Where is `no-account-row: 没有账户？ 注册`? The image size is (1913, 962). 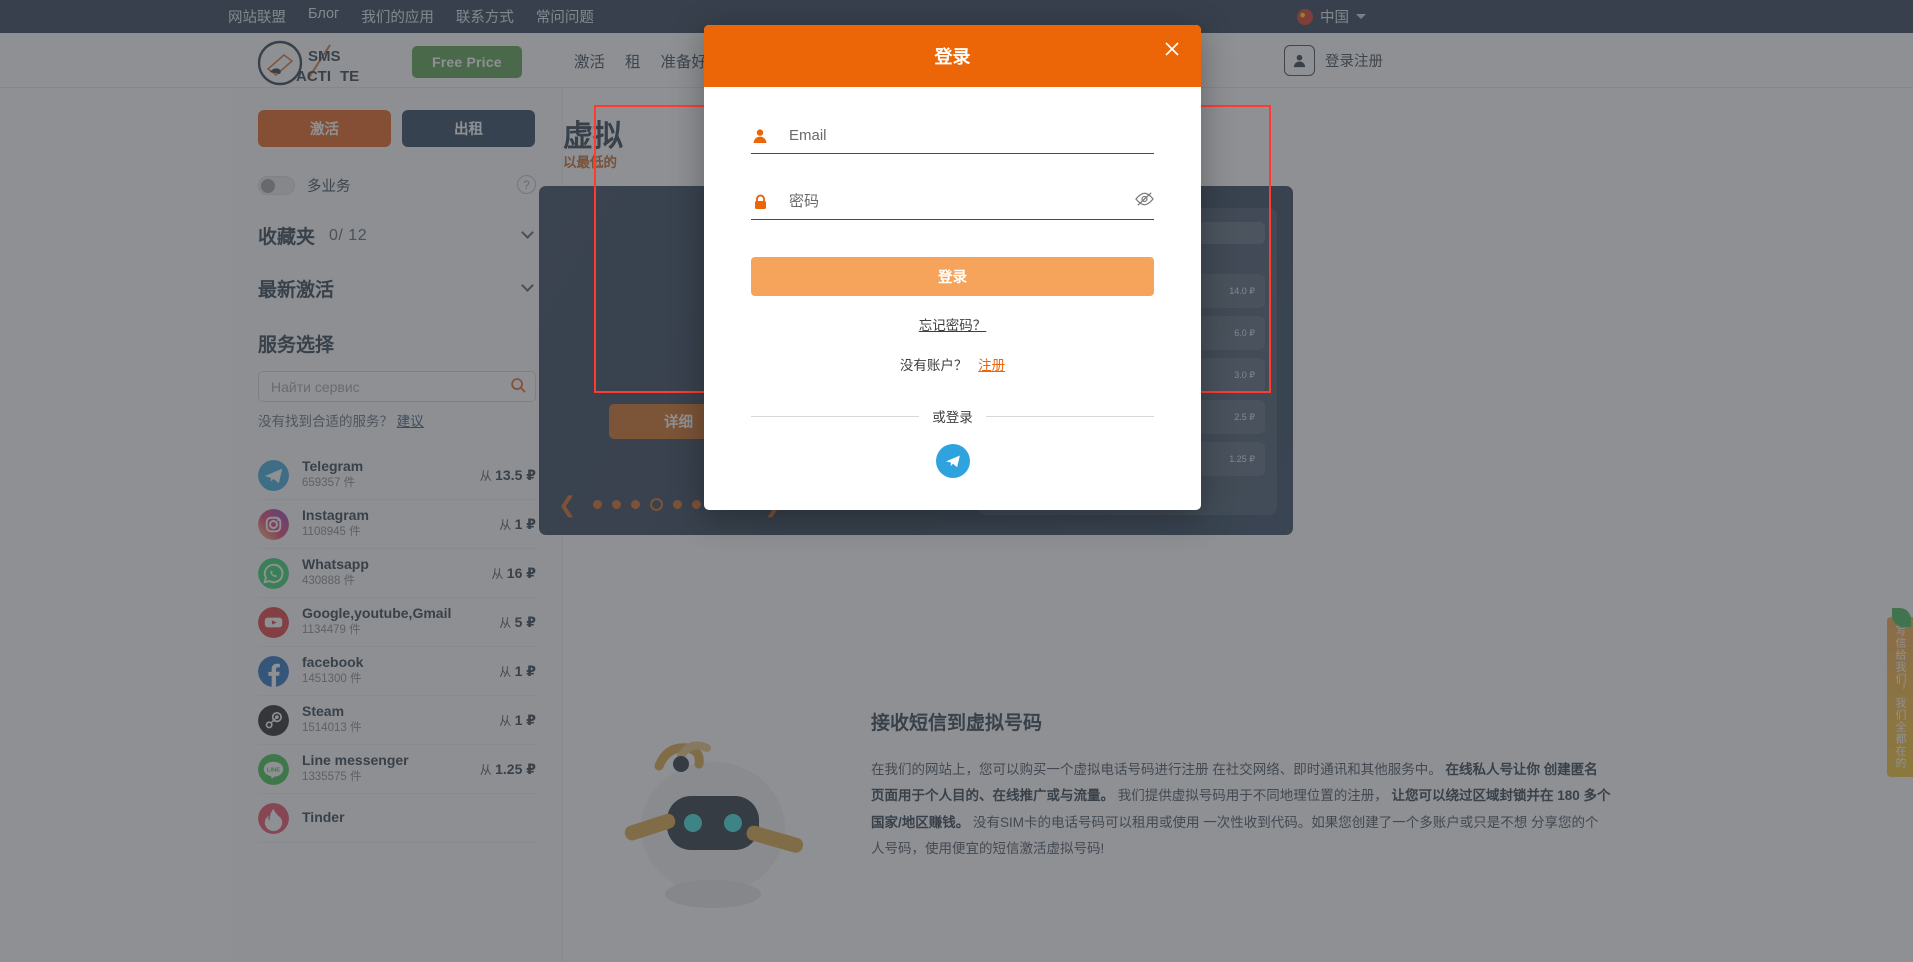 no-account-row: 没有账户？ 注册 is located at coordinates (952, 364).